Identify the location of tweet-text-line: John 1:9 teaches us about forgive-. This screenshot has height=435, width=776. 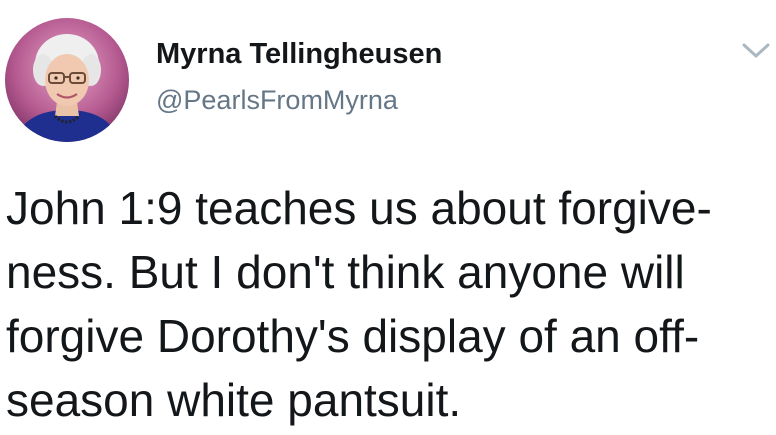
(359, 208).